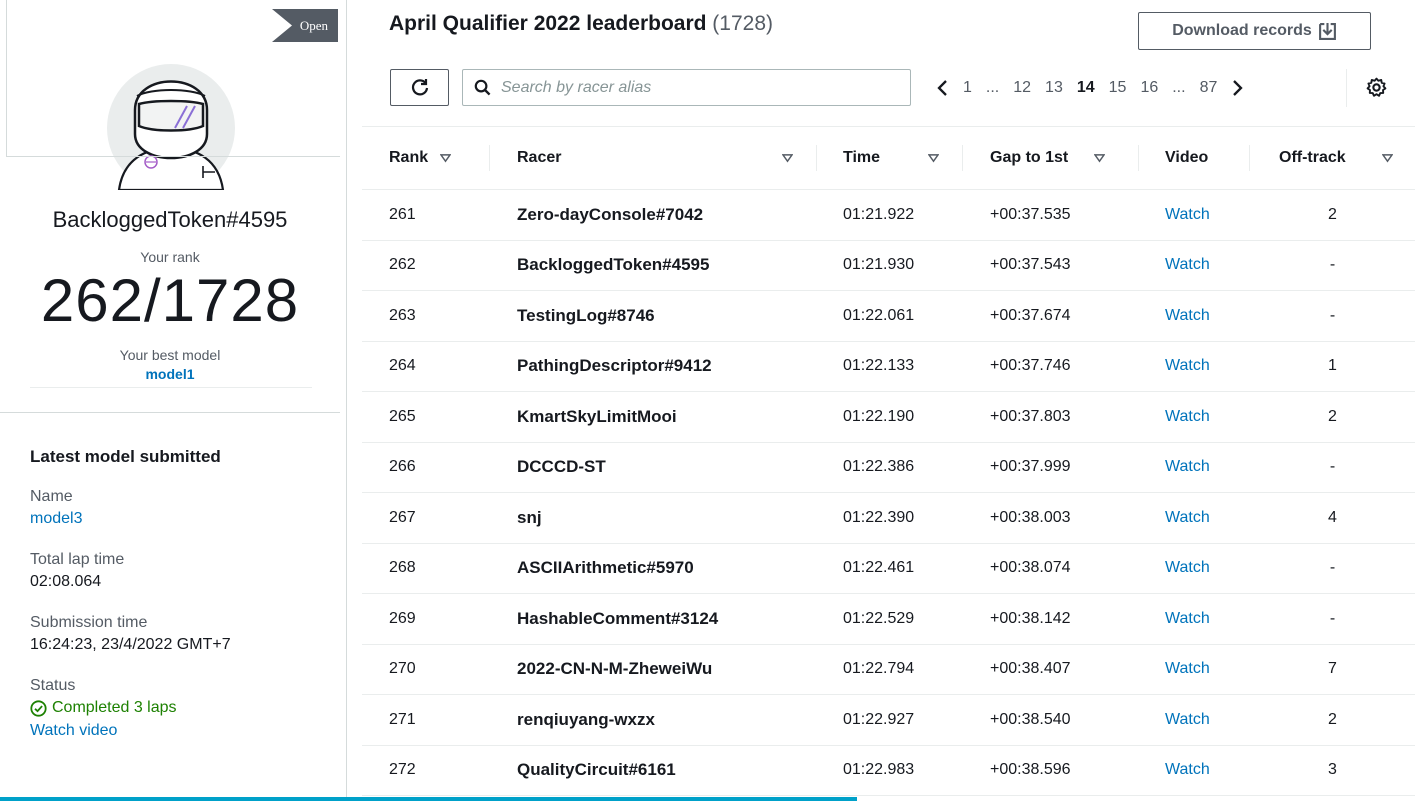  Describe the element at coordinates (1030, 568) in the screenshot. I see `gap-cell: +00:38.074` at that location.